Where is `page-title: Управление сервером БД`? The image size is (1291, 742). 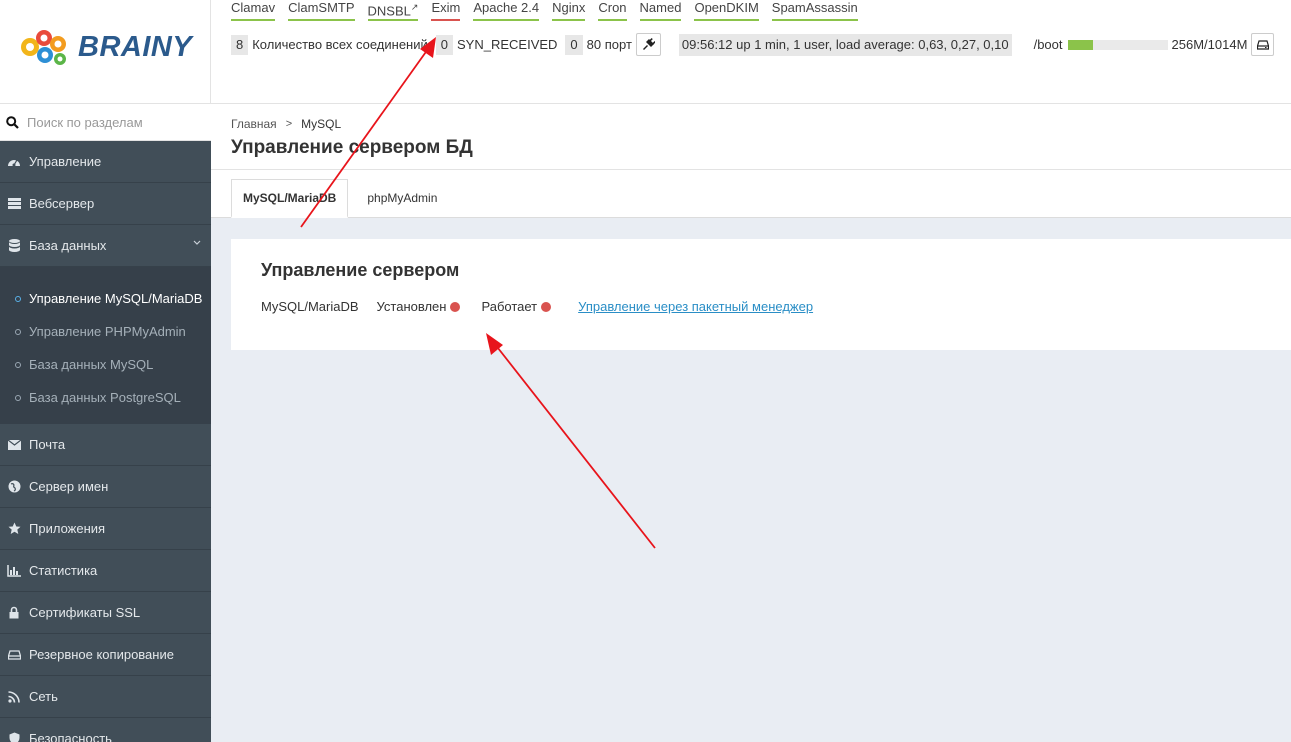
page-title: Управление сервером БД is located at coordinates (352, 147).